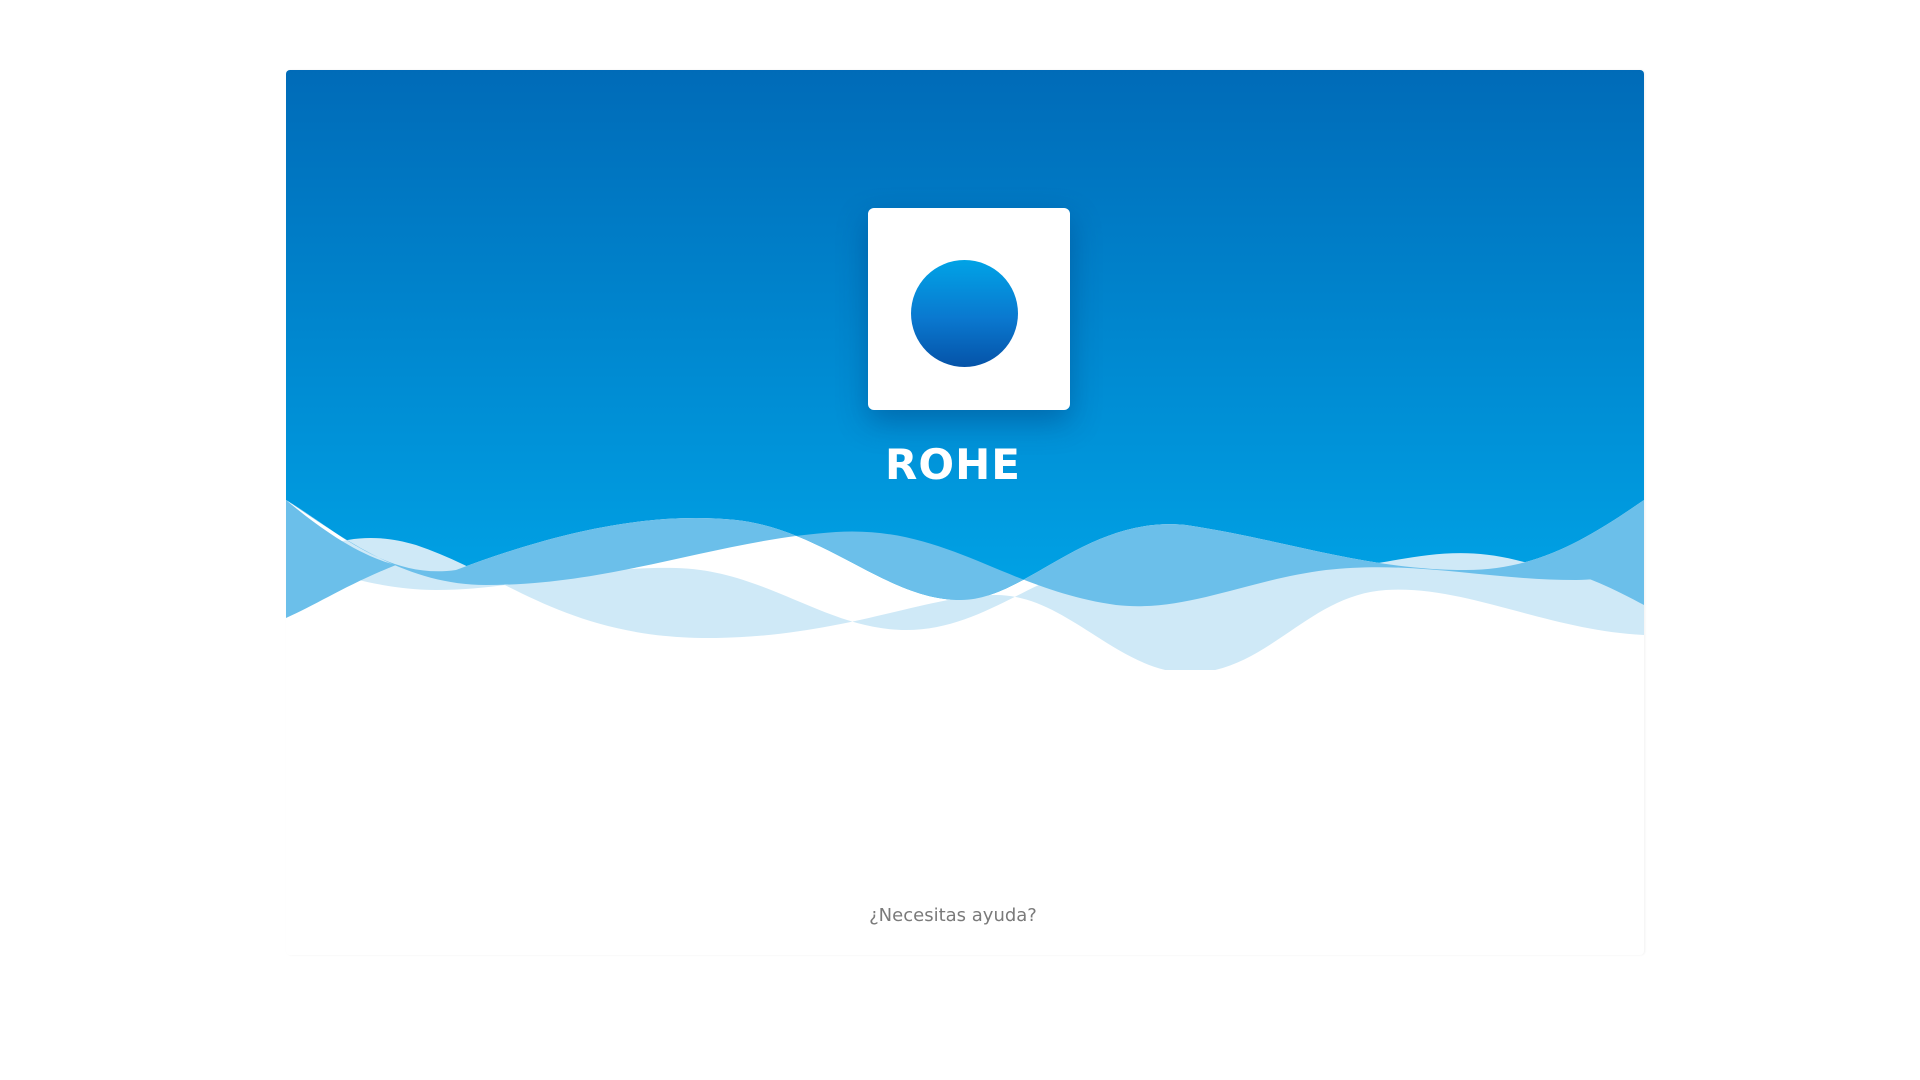  I want to click on help-link: ¿Necesitas ayuda?, so click(959, 915).